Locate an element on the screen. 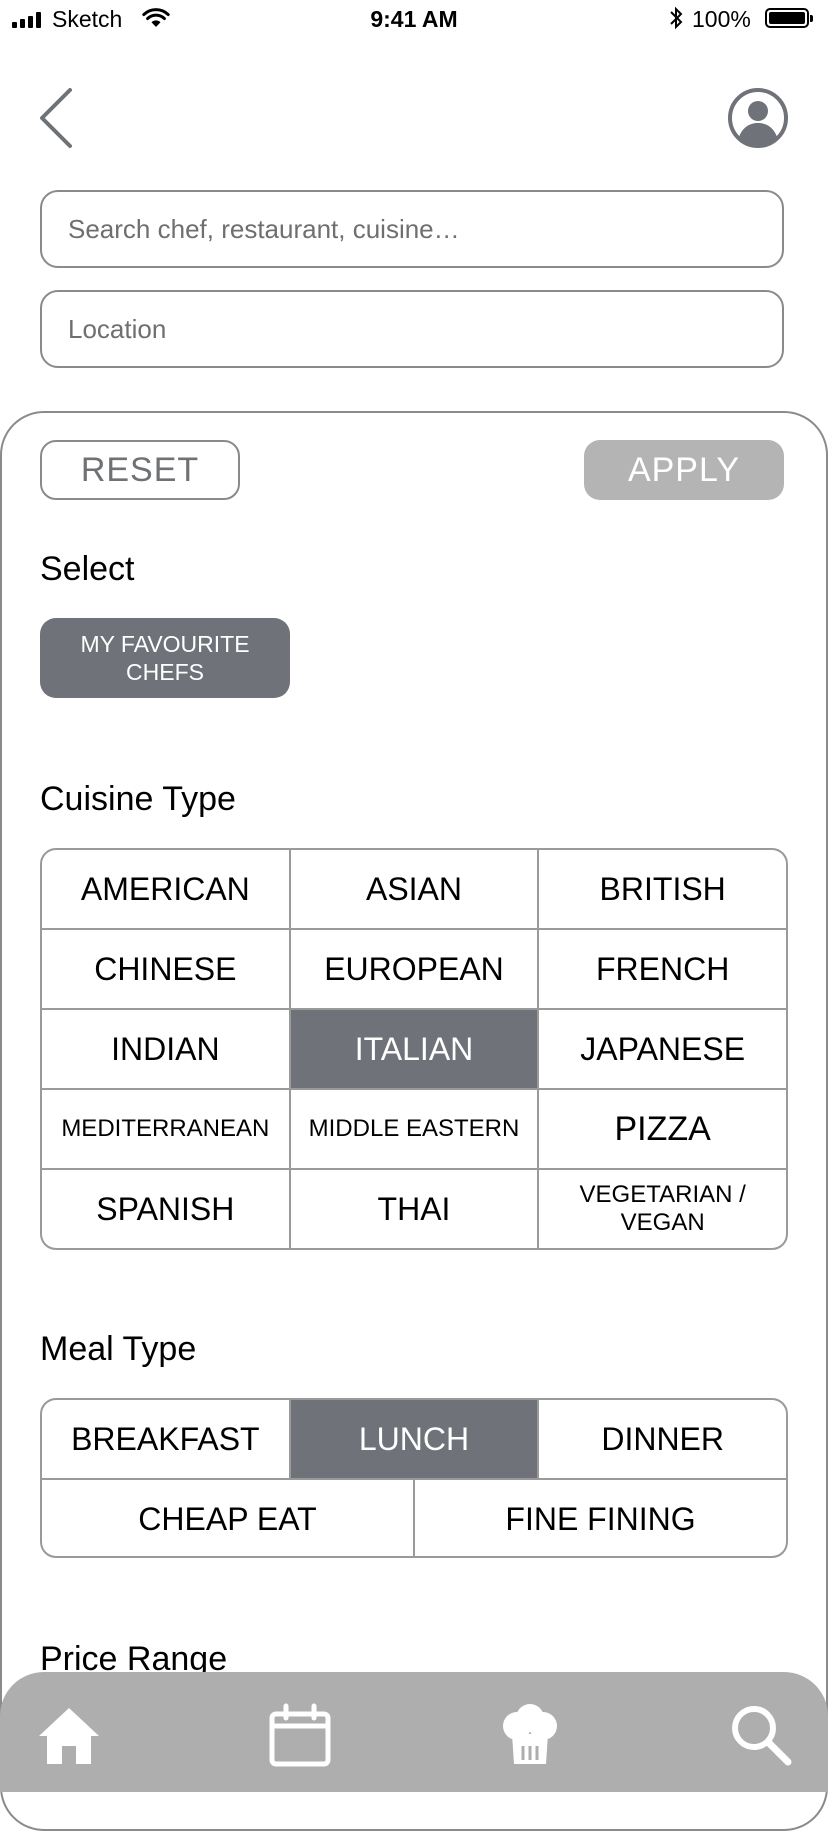 The height and width of the screenshot is (1831, 828). cuisine-spanish: SPANISH is located at coordinates (165, 1209).